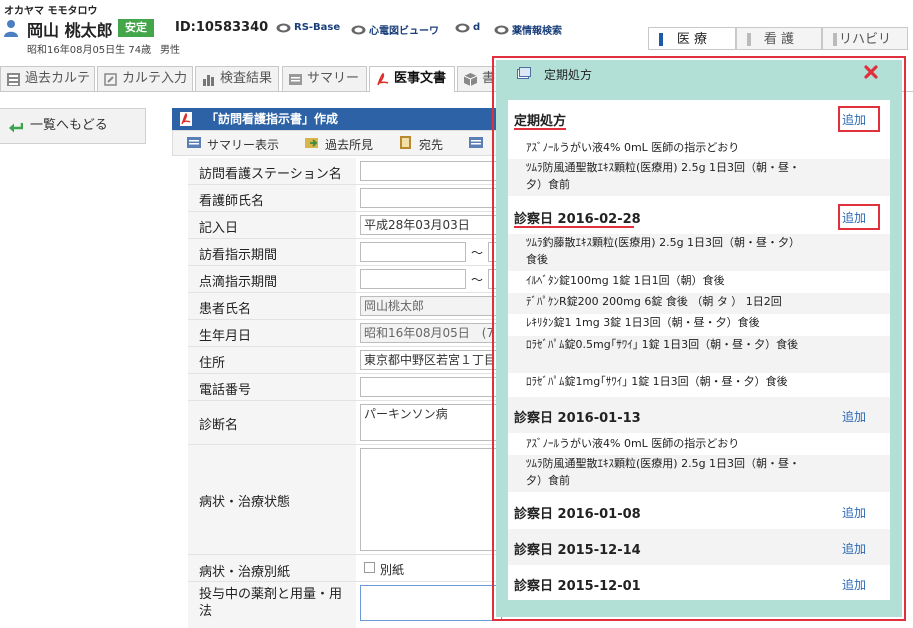 This screenshot has height=628, width=913. I want to click on condition-textarea, so click(431, 499).